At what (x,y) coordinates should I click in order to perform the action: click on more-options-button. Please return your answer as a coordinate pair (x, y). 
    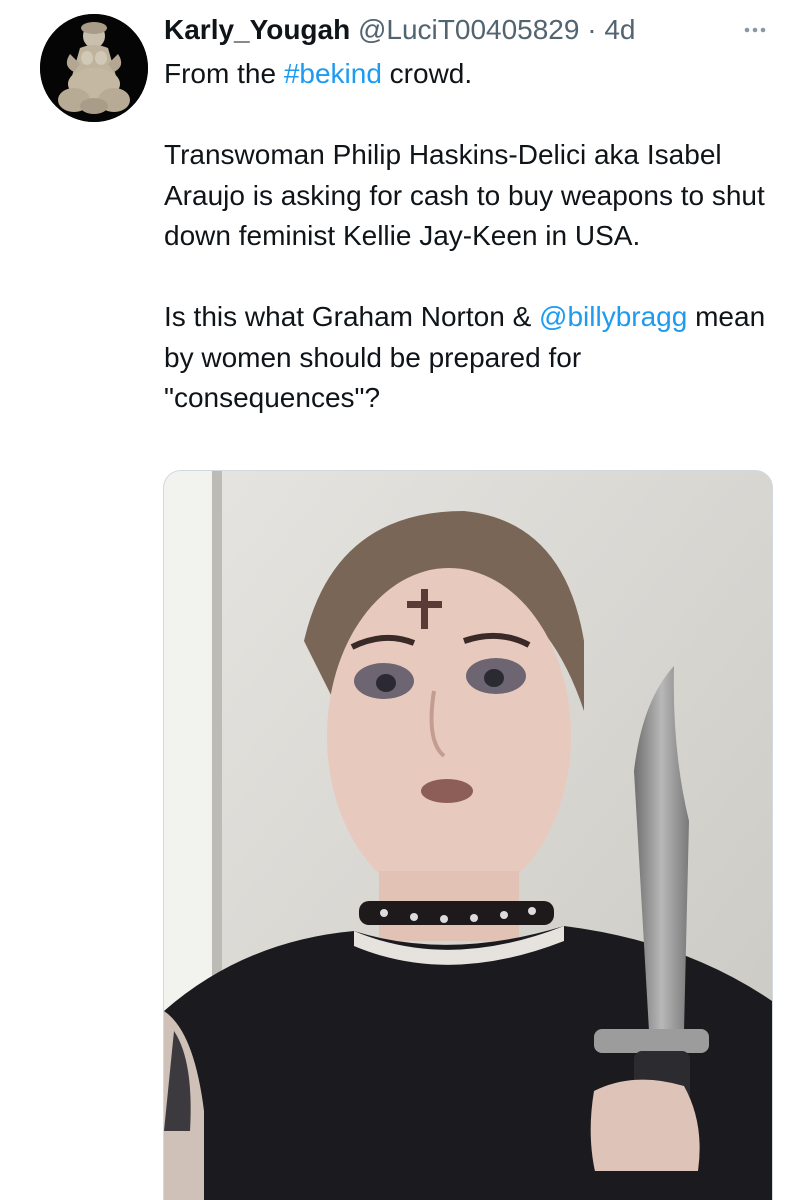
    Looking at the image, I should click on (757, 30).